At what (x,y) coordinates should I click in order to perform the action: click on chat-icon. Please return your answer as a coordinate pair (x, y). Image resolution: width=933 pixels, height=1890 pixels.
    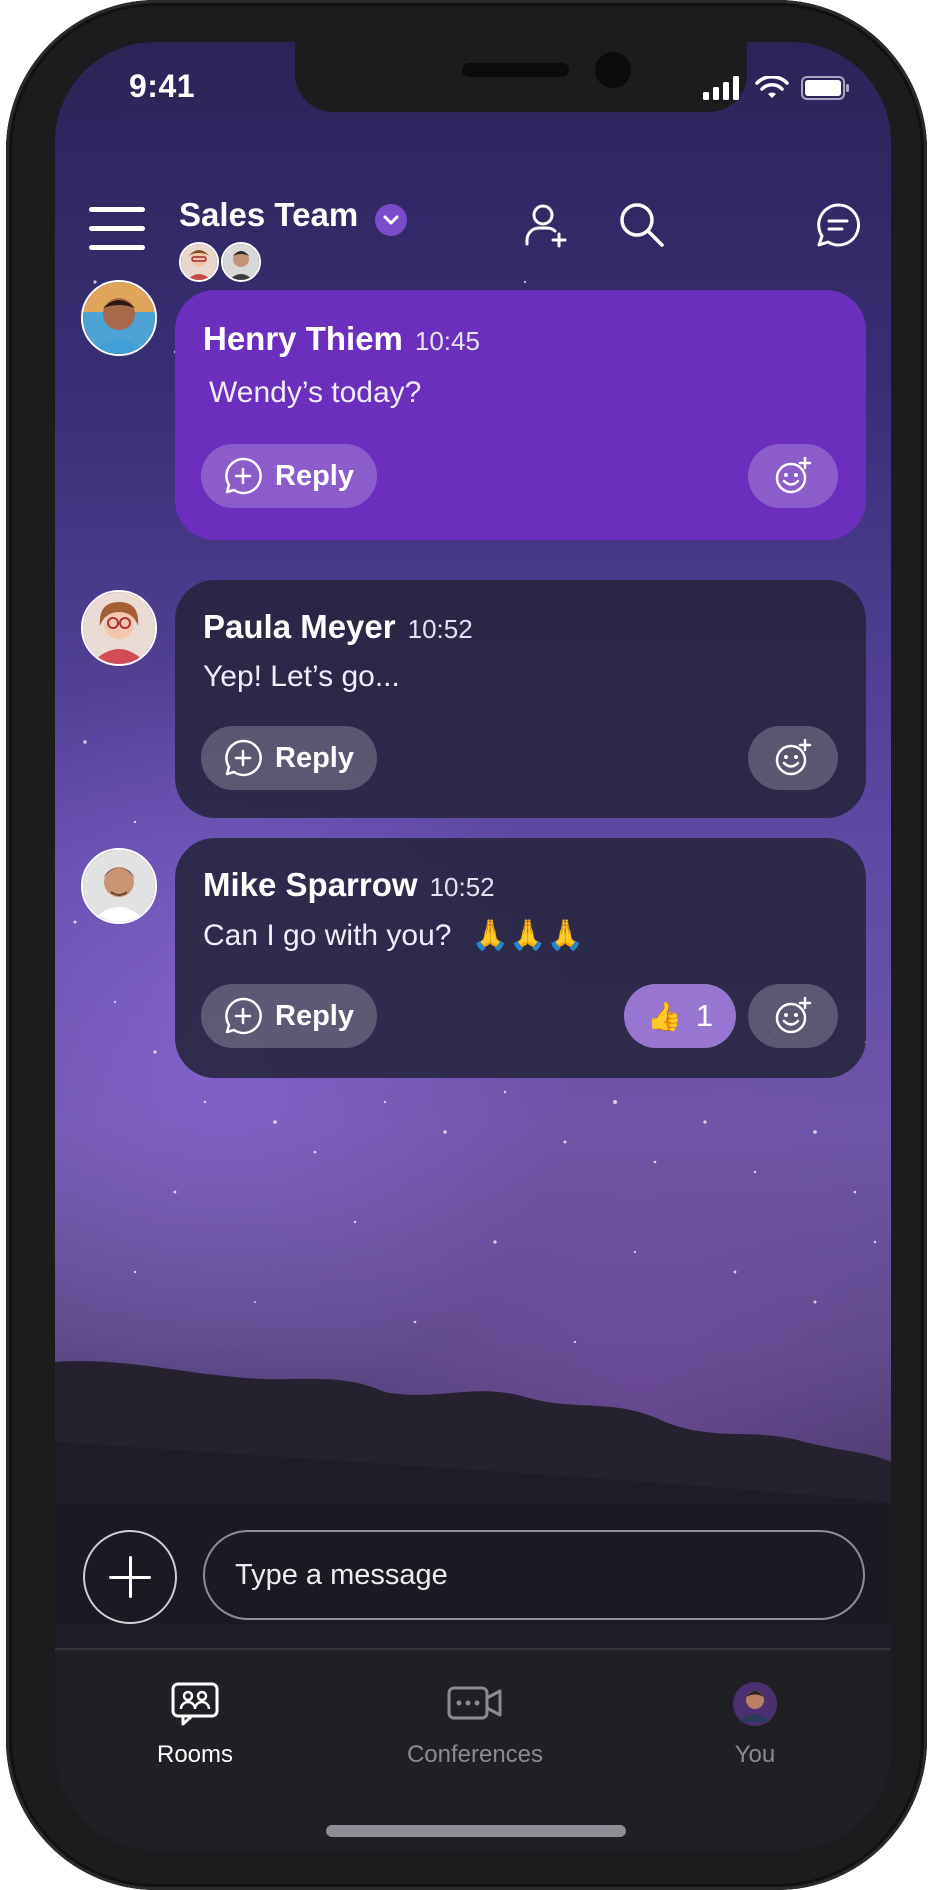
    Looking at the image, I should click on (838, 225).